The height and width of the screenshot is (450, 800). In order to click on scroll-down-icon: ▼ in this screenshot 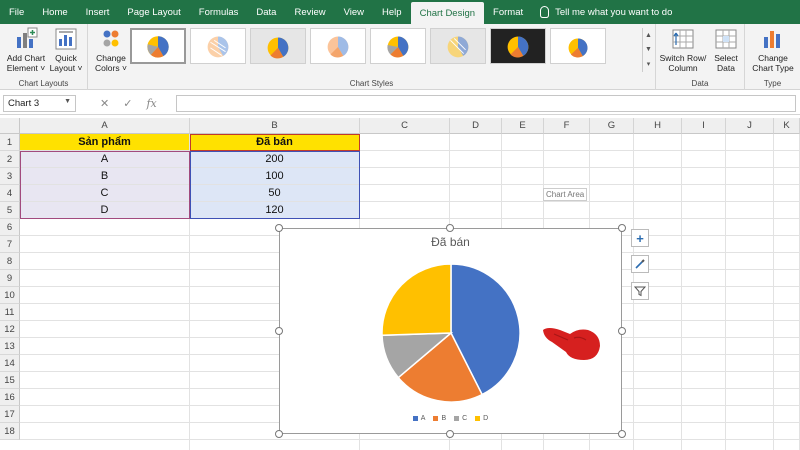, I will do `click(648, 49)`.